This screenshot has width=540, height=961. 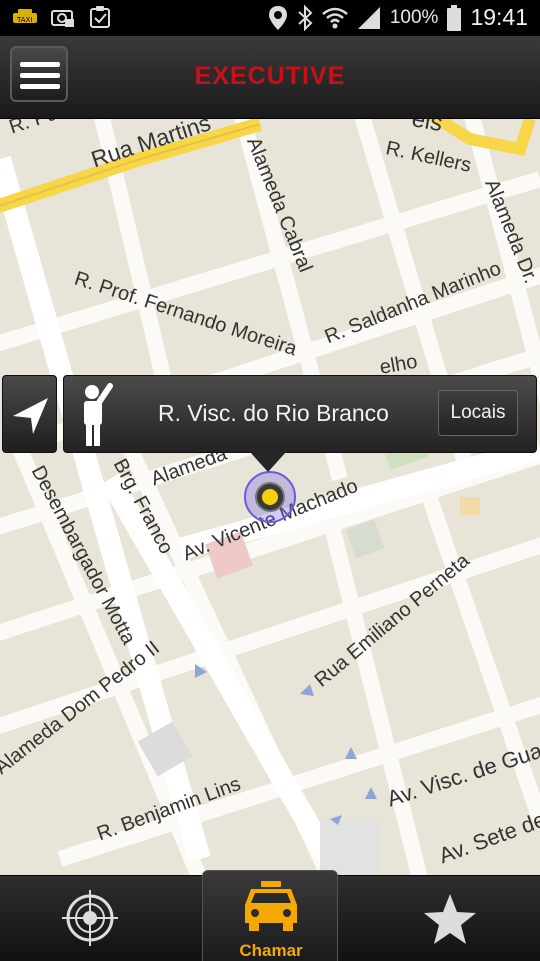 I want to click on address-text: R. Visc. do Rio Branco, so click(x=273, y=413).